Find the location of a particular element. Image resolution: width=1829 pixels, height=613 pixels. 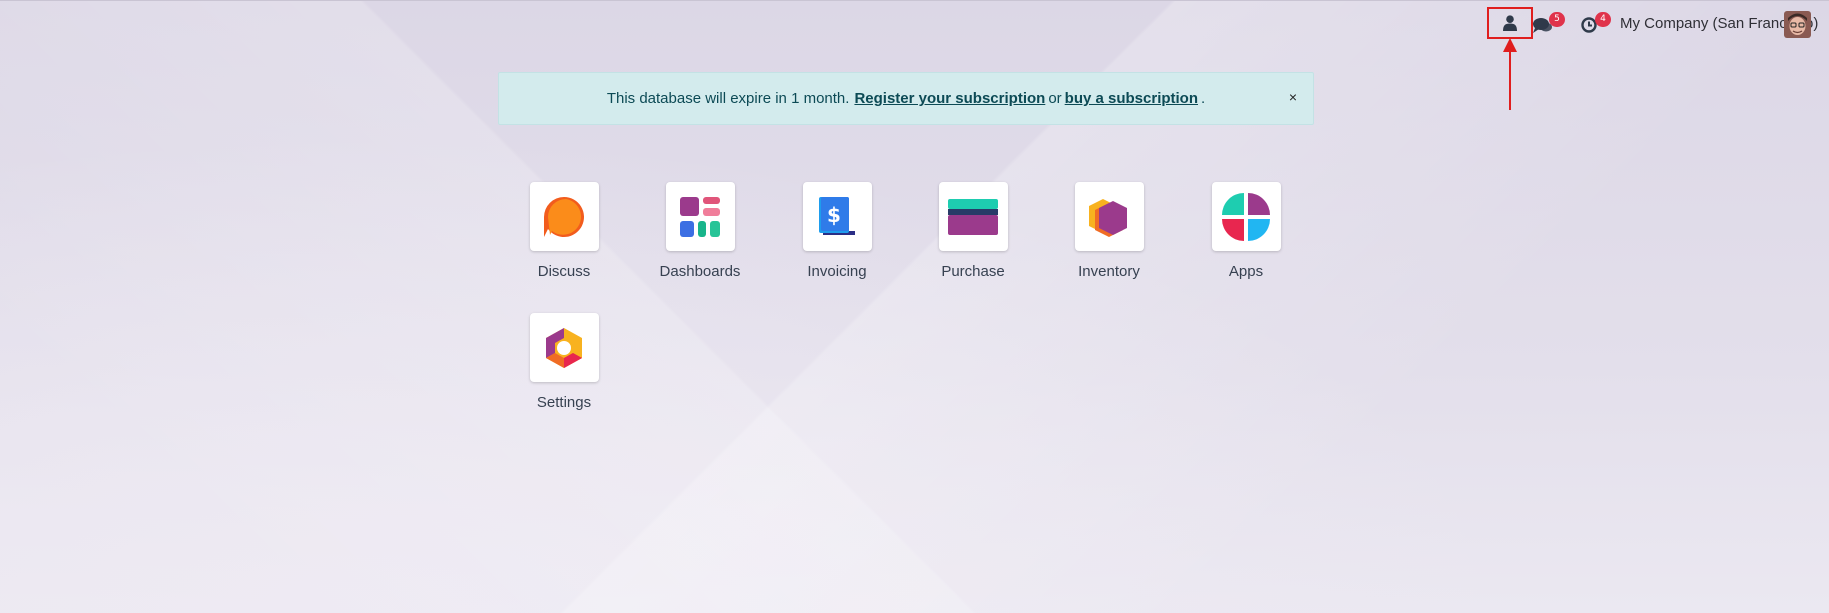

close-icon: × is located at coordinates (1293, 97).